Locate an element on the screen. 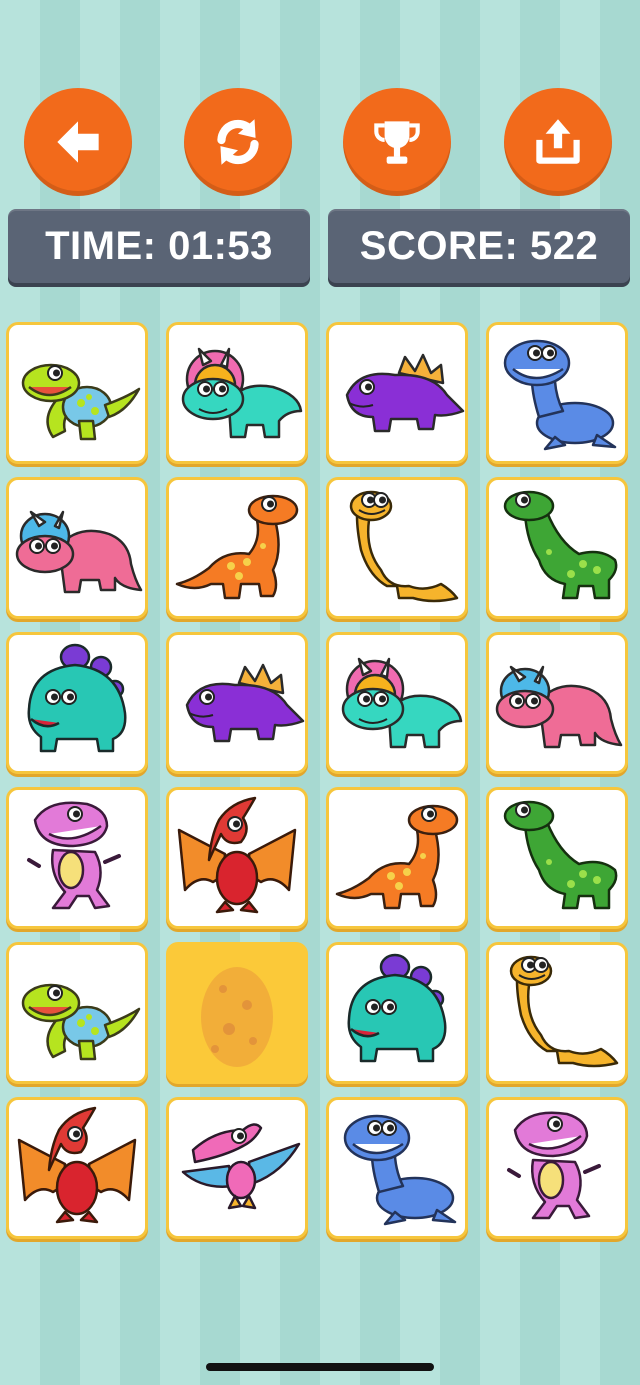 This screenshot has height=1385, width=640. card-face-down is located at coordinates (237, 1013).